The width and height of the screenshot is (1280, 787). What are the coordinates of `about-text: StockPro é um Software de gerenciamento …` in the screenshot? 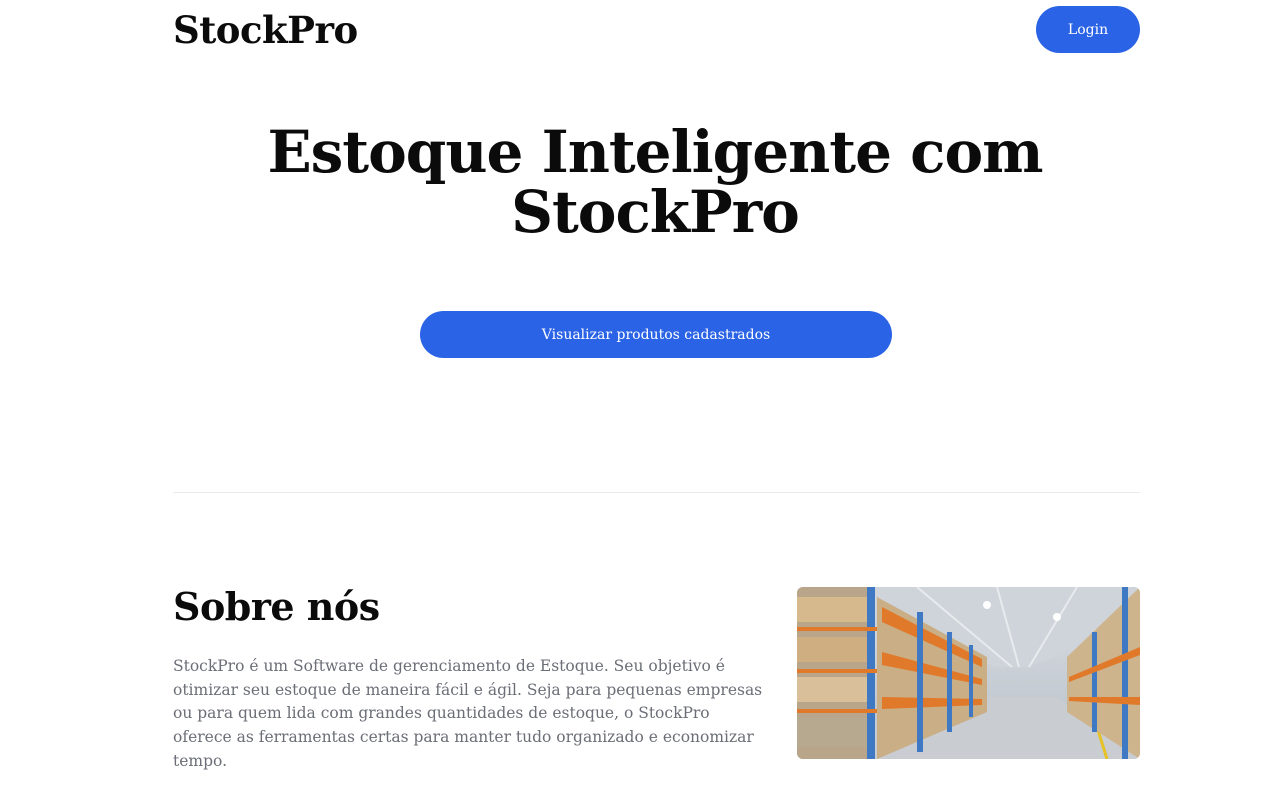 It's located at (468, 713).